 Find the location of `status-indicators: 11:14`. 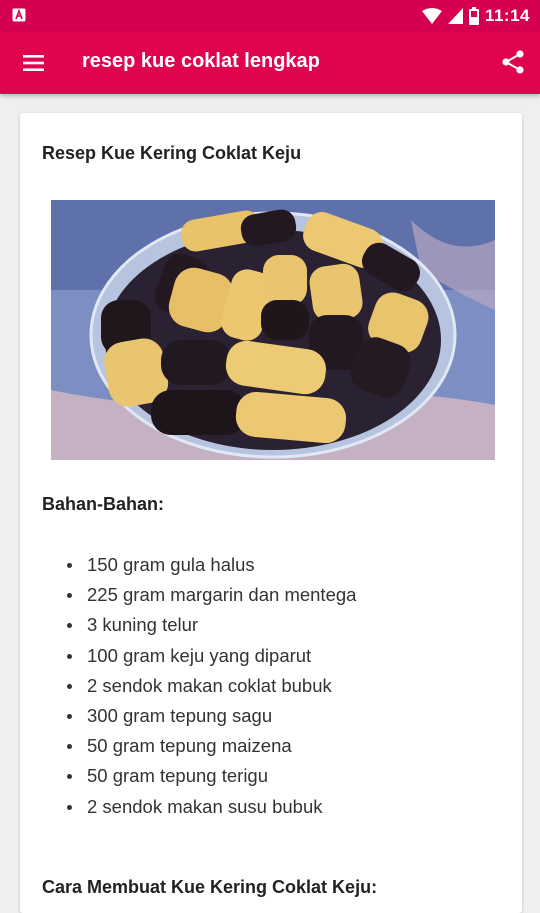

status-indicators: 11:14 is located at coordinates (475, 16).